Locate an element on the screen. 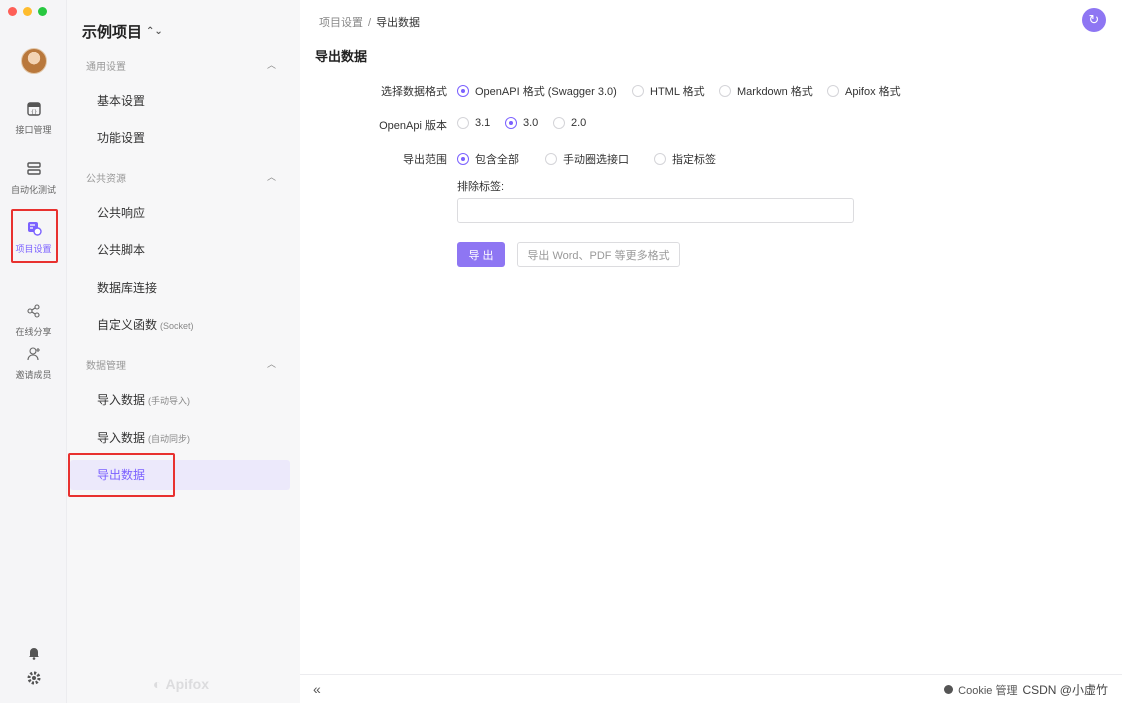 Image resolution: width=1122 pixels, height=703 pixels. cookie-icon is located at coordinates (949, 689).